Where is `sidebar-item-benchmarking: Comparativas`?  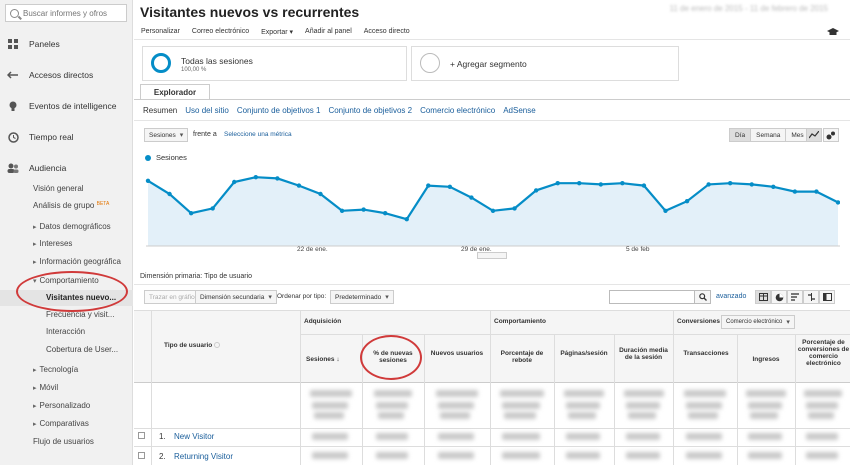
sidebar-item-benchmarking: Comparativas is located at coordinates (61, 423).